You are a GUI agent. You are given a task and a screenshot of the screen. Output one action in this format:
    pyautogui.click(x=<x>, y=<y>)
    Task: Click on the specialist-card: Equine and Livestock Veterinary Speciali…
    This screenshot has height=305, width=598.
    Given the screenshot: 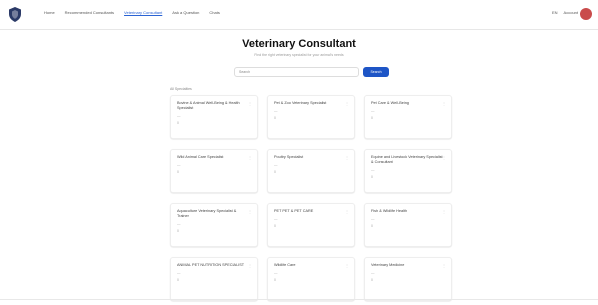 What is the action you would take?
    pyautogui.click(x=408, y=171)
    